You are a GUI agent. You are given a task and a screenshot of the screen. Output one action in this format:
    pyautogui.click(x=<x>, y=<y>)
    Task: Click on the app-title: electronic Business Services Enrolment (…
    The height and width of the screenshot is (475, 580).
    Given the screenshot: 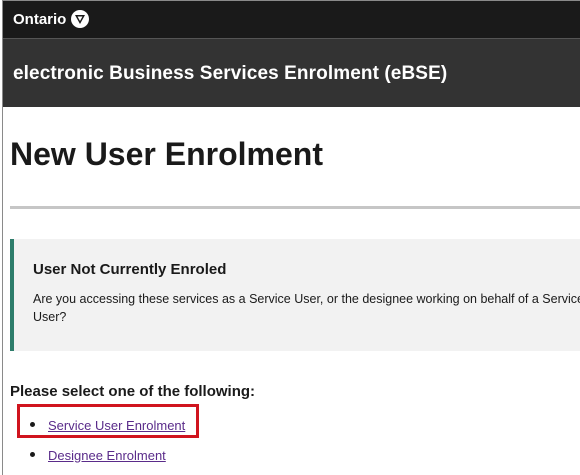 What is the action you would take?
    pyautogui.click(x=230, y=73)
    